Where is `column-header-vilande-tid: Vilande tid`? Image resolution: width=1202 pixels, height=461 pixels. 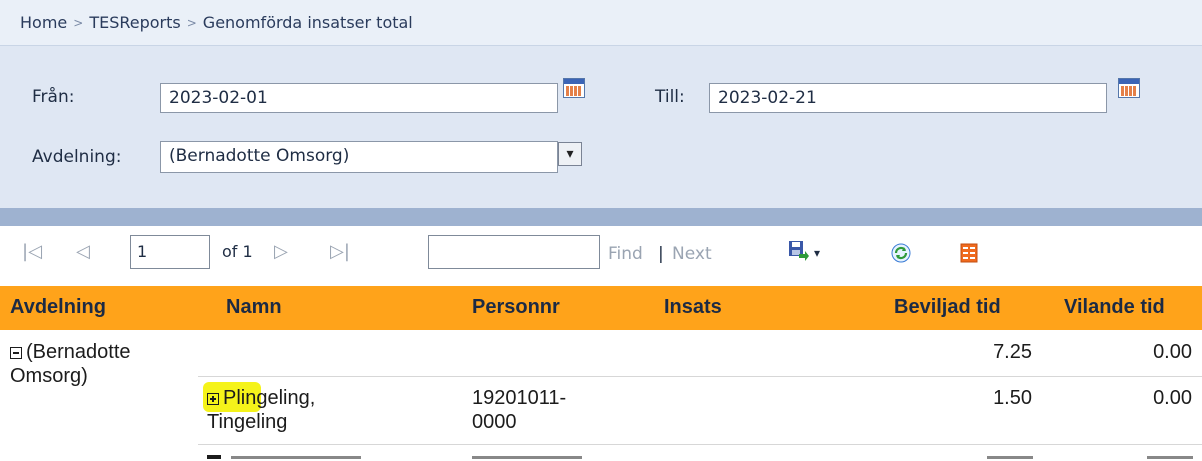 column-header-vilande-tid: Vilande tid is located at coordinates (1114, 307).